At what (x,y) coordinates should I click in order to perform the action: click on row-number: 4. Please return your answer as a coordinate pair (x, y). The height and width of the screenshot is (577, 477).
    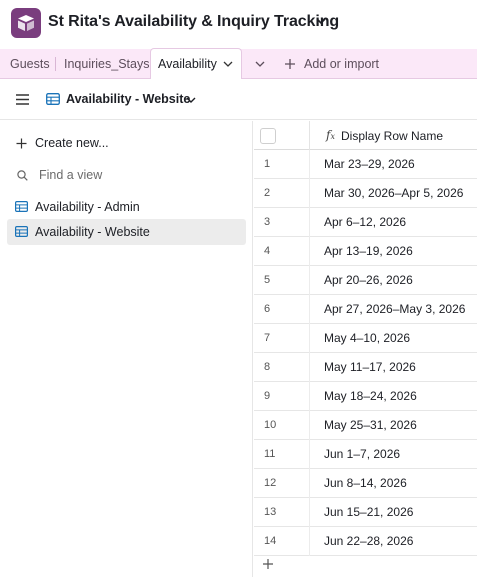
    Looking at the image, I should click on (267, 251).